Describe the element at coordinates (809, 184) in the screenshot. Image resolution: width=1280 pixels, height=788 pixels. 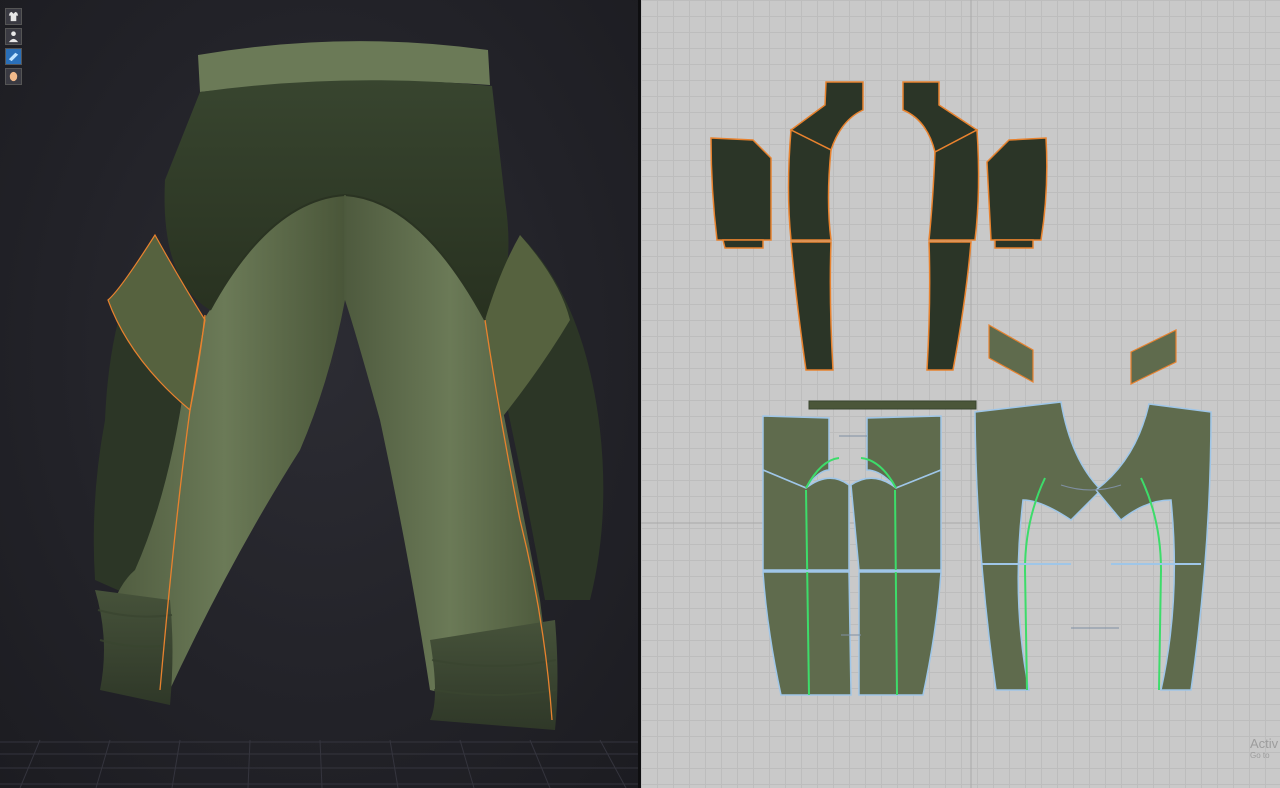
I see `pattern-piece-left-yoke-lower` at that location.